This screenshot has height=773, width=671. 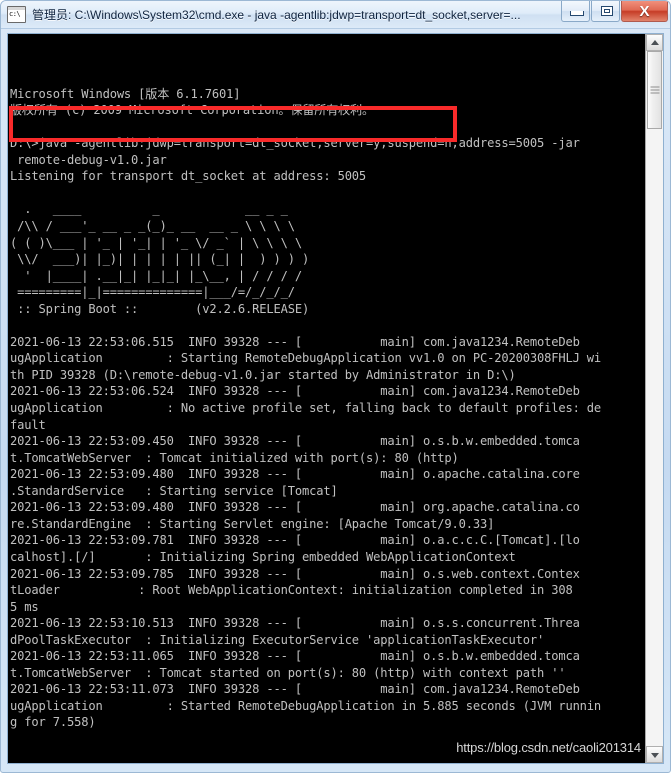 I want to click on scroll-down-arrow-icon, so click(x=654, y=755).